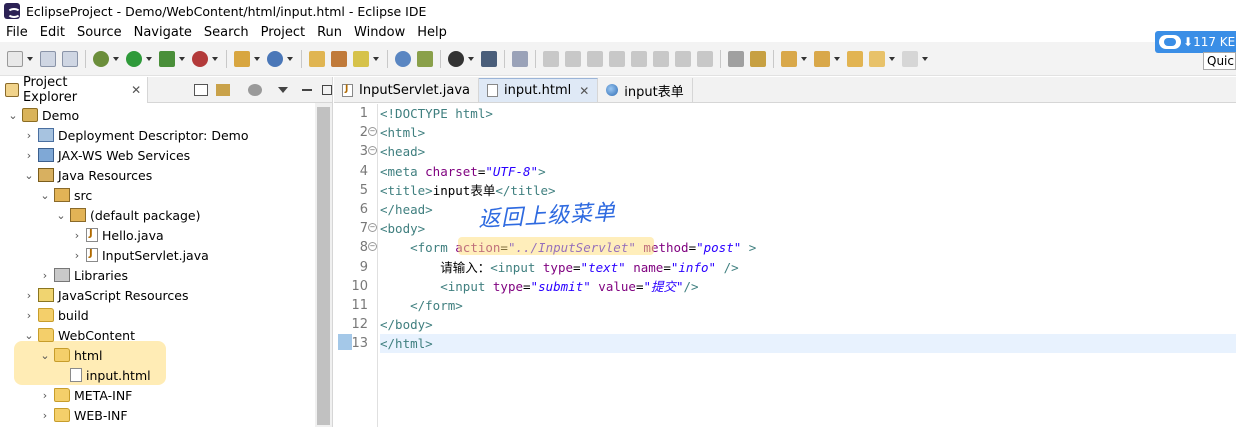 Image resolution: width=1236 pixels, height=427 pixels. I want to click on external-tools-icon, so click(200, 58).